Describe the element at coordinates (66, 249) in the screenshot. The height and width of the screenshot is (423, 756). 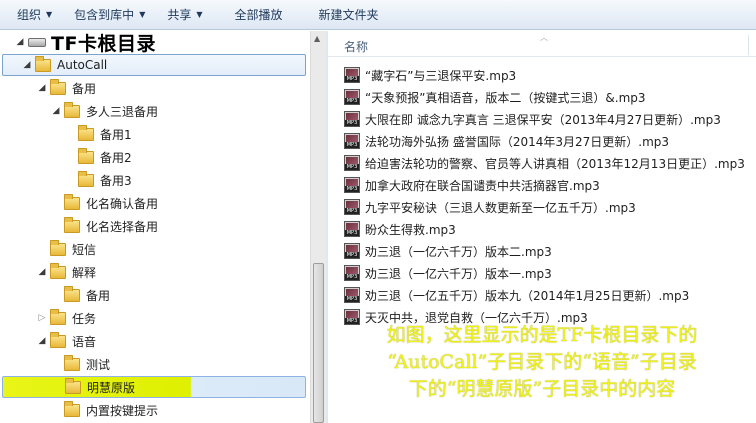
I see `tree-item-sms: 短信` at that location.